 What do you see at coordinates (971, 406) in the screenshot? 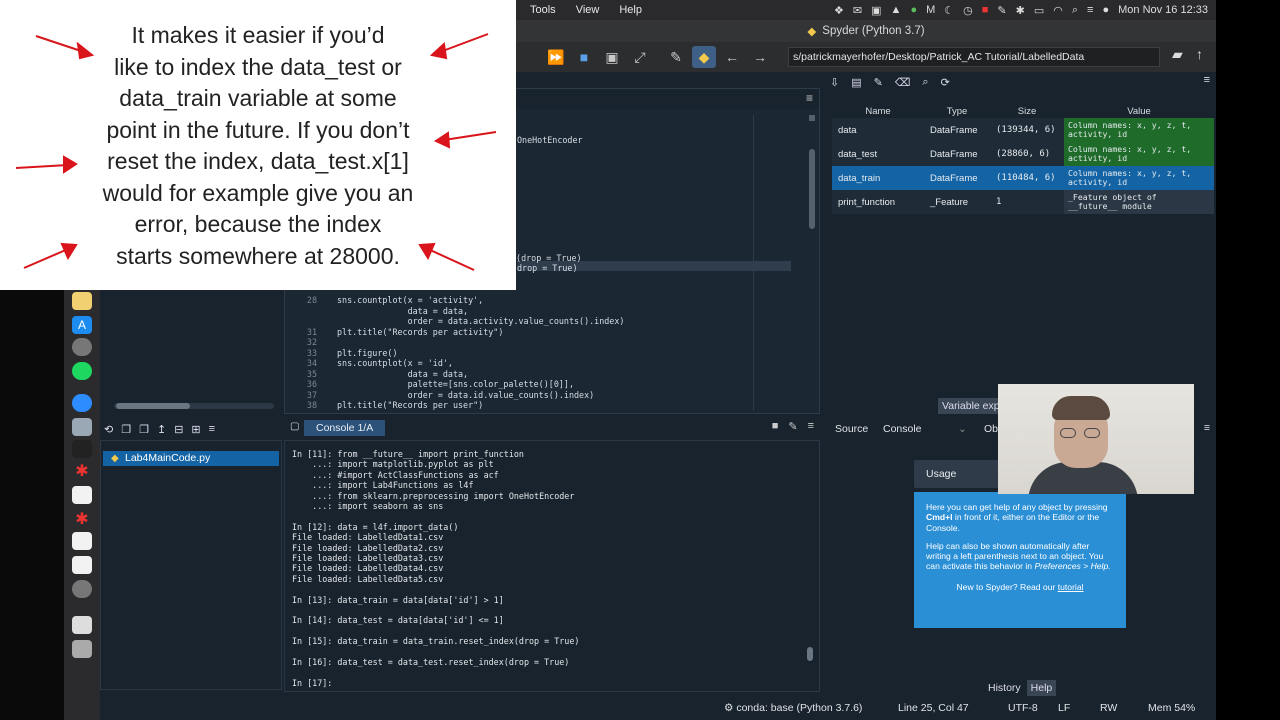
I see `tab-variable-explorer: Variable exp` at bounding box center [971, 406].